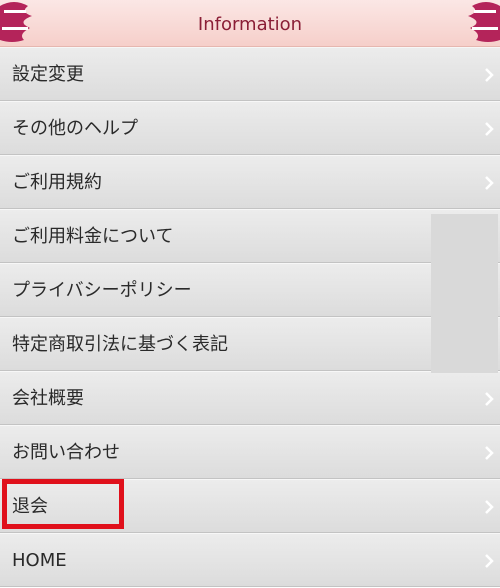 Image resolution: width=500 pixels, height=588 pixels. I want to click on menu-item-privacy-policy: プライバシーポリシー, so click(250, 290).